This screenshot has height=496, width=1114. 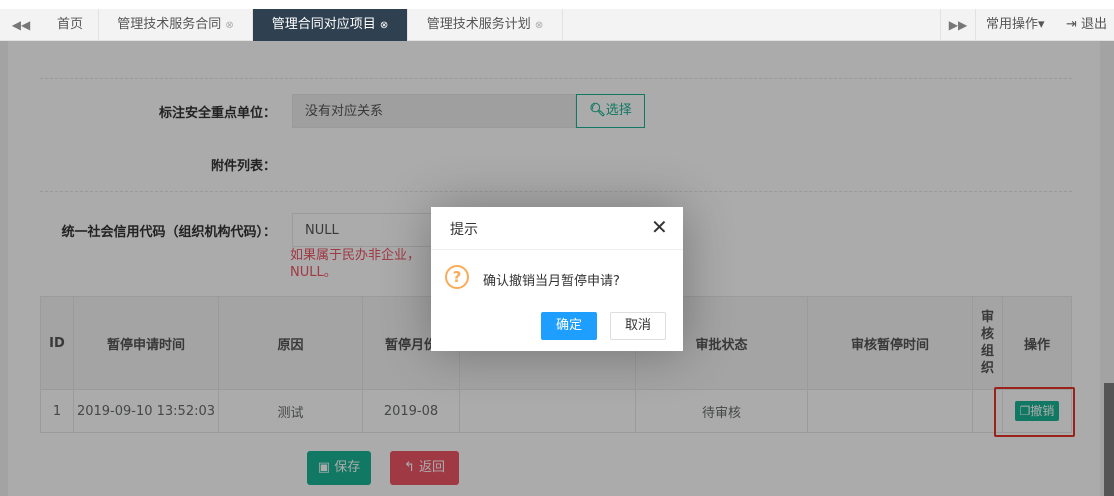 What do you see at coordinates (958, 25) in the screenshot?
I see `scroll-right-icon: ▶▶` at bounding box center [958, 25].